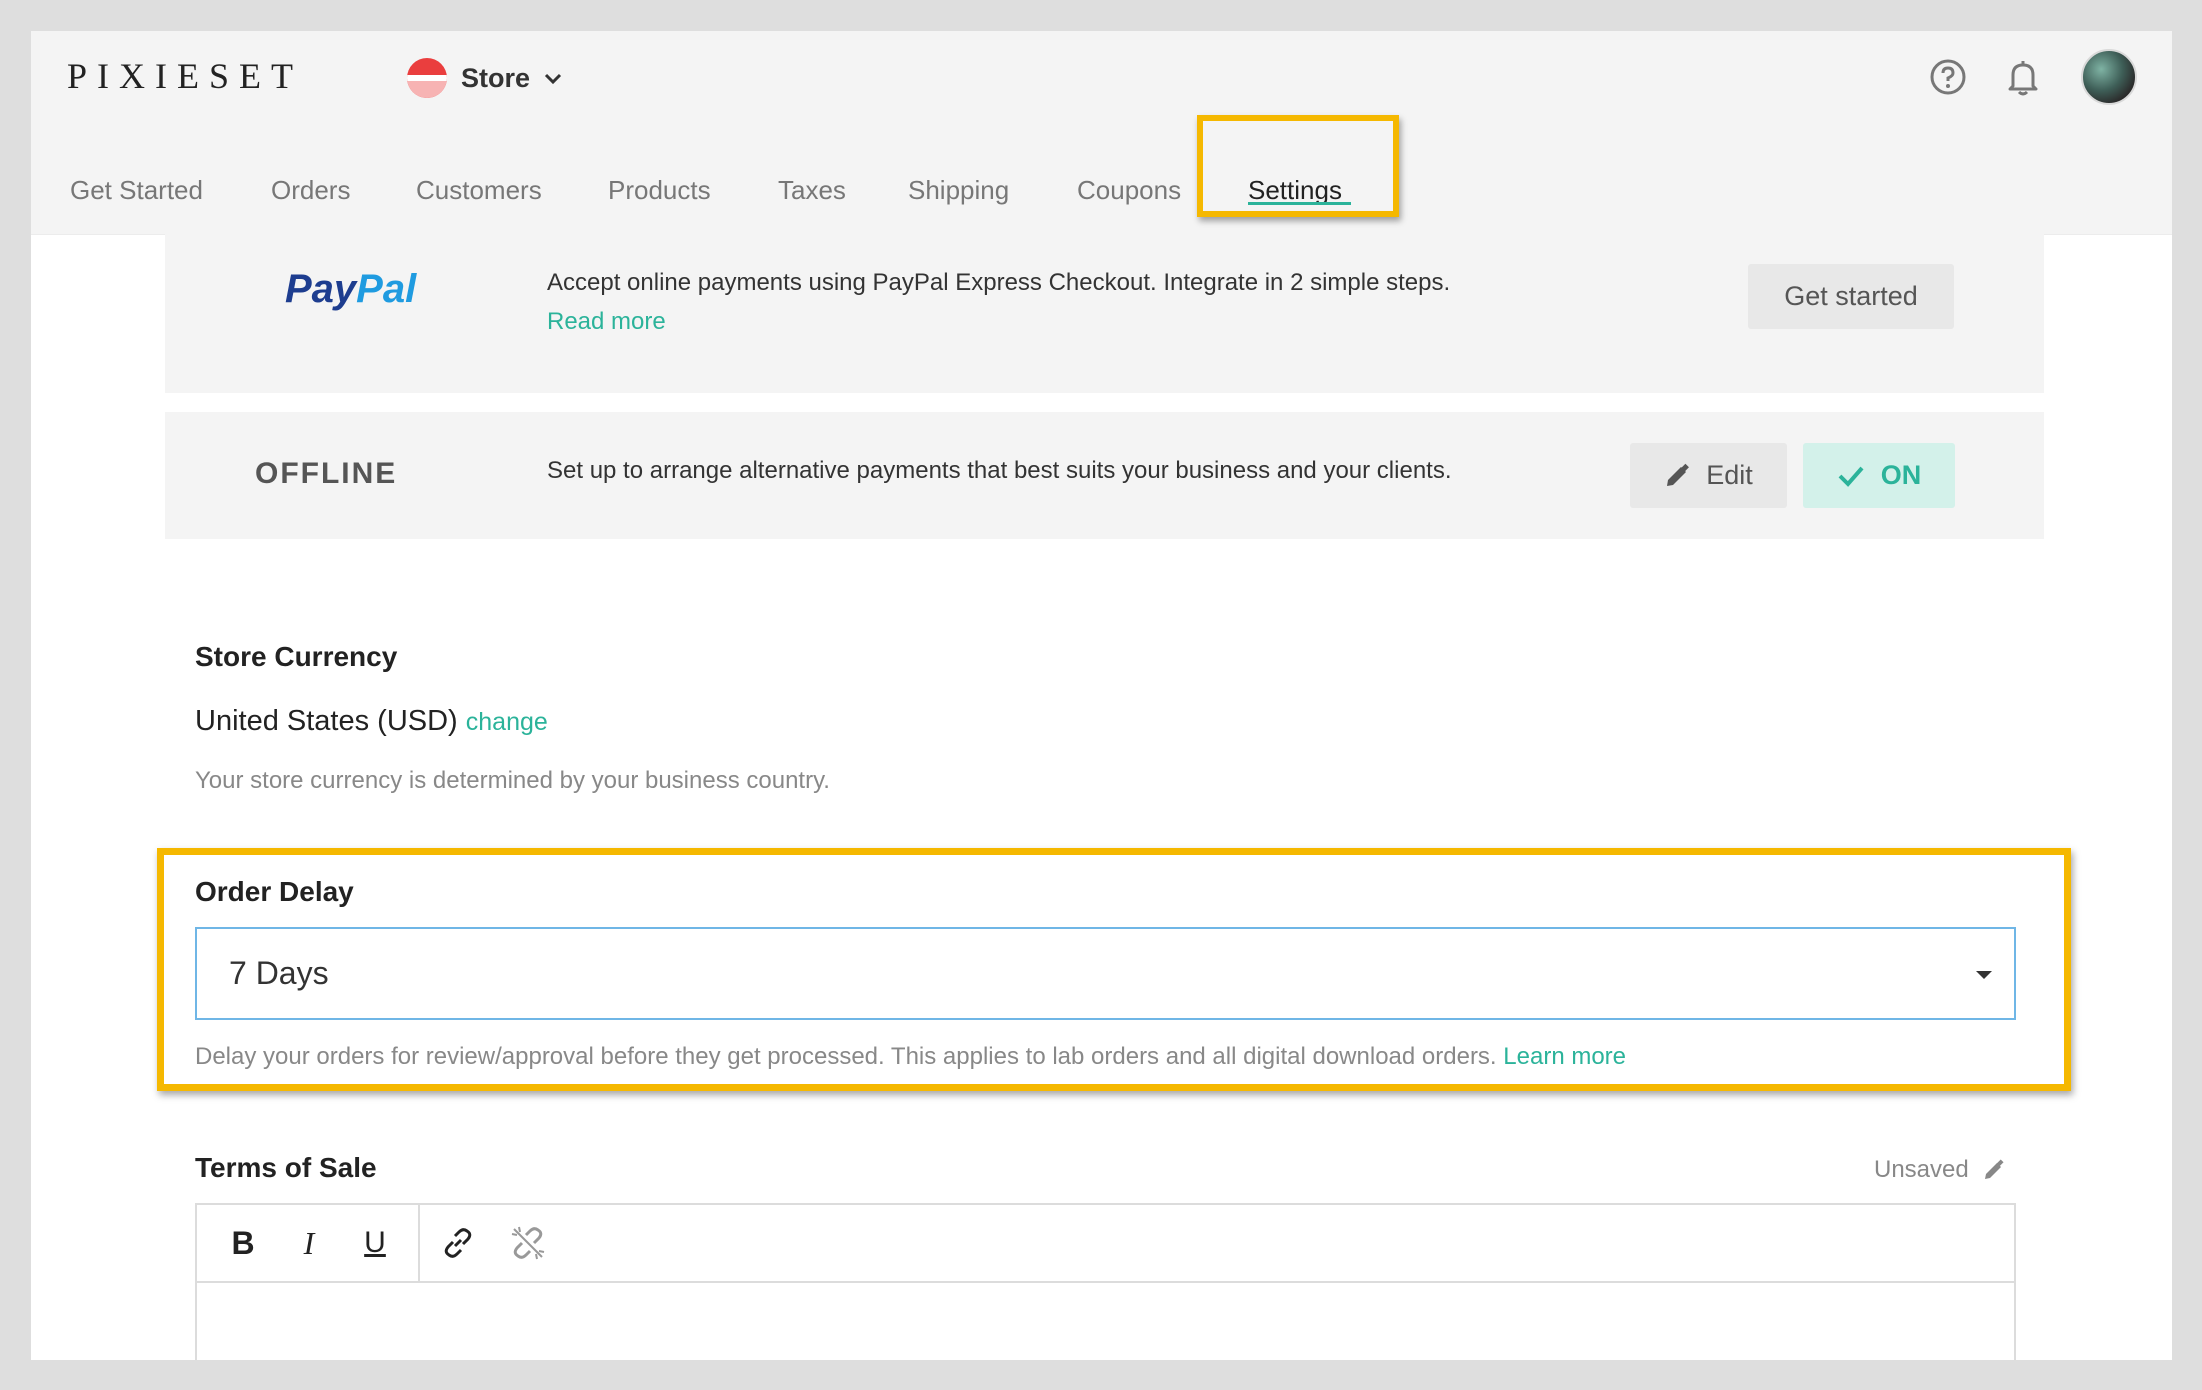 The height and width of the screenshot is (1390, 2202). I want to click on store-currency-value: United States (USD), so click(326, 721).